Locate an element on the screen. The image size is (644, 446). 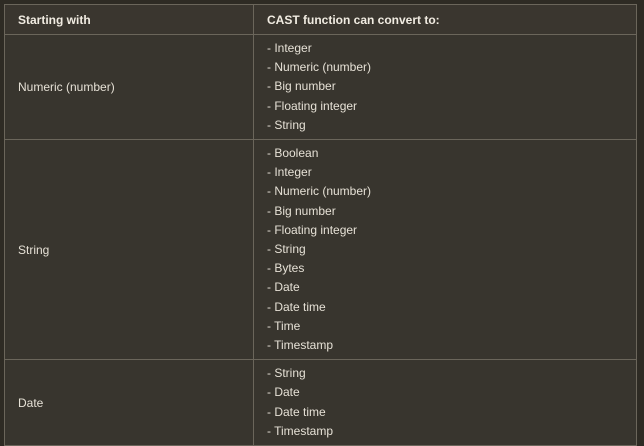
list-item: - Bytes is located at coordinates (286, 268).